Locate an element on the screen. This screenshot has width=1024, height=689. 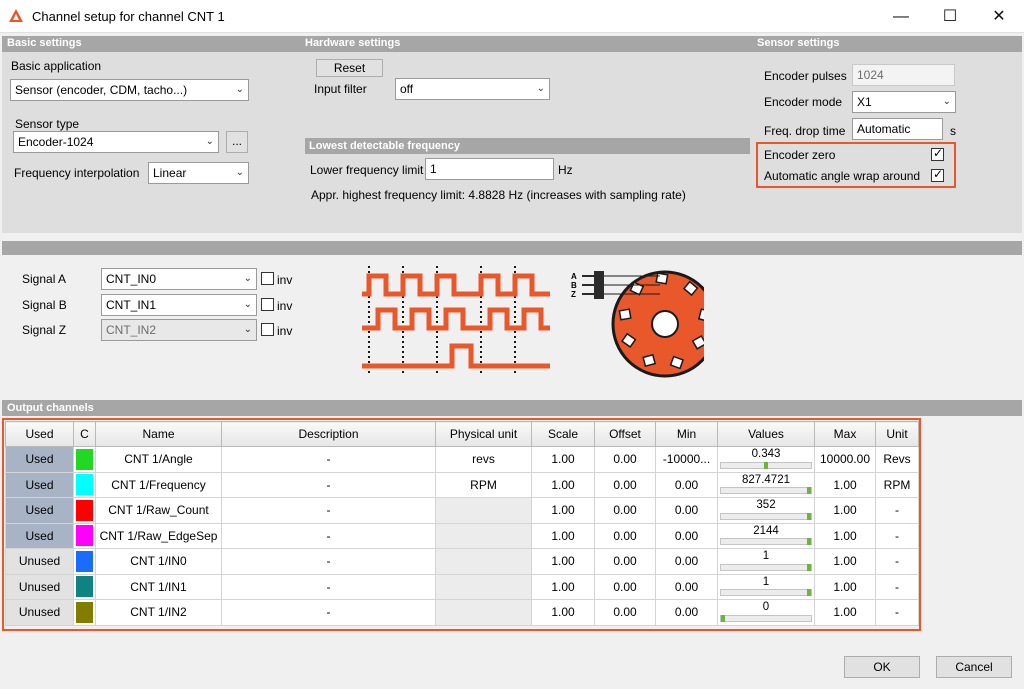
physical-unit: revs is located at coordinates (483, 459).